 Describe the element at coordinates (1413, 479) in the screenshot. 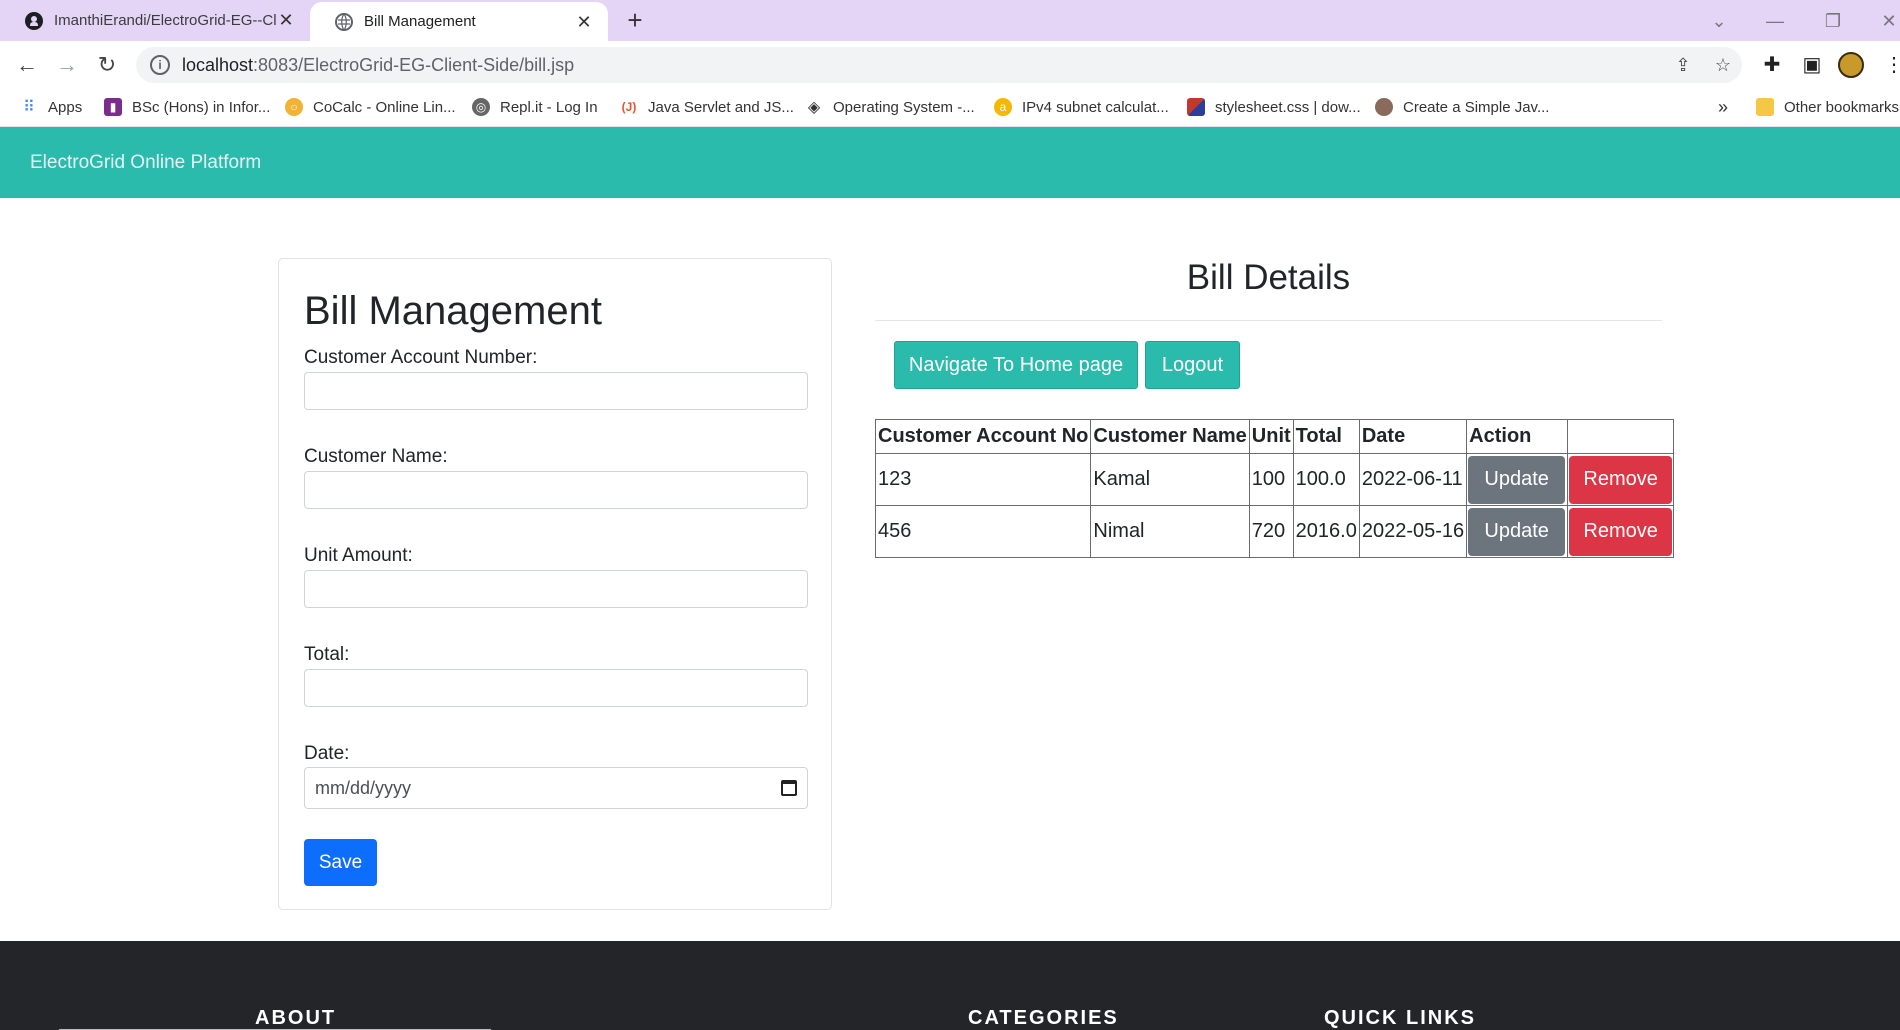

I see `date-cell: 2022-06-11` at that location.